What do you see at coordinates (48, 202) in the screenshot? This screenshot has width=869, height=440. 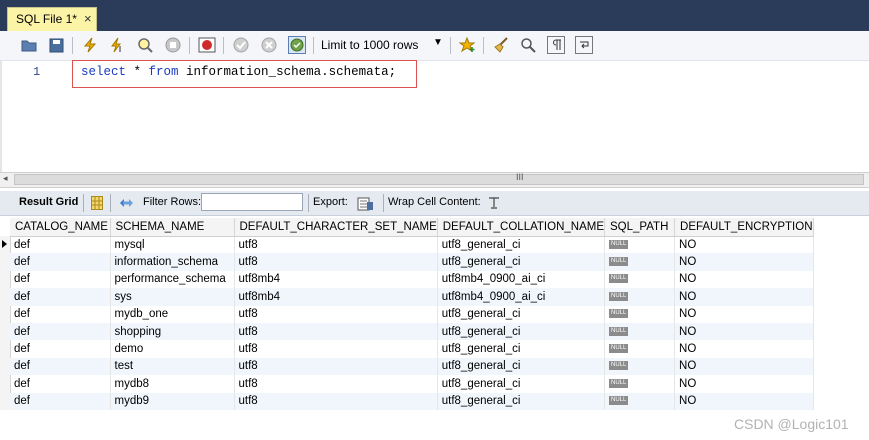 I see `result-grid-label: Result Grid` at bounding box center [48, 202].